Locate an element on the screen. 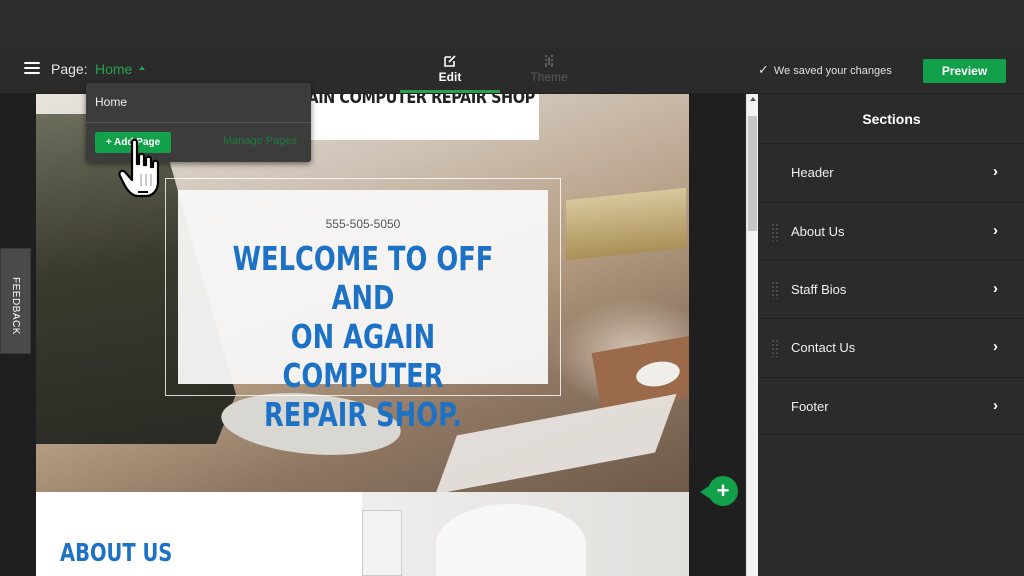 Image resolution: width=1024 pixels, height=576 pixels. menu-icon is located at coordinates (32, 69).